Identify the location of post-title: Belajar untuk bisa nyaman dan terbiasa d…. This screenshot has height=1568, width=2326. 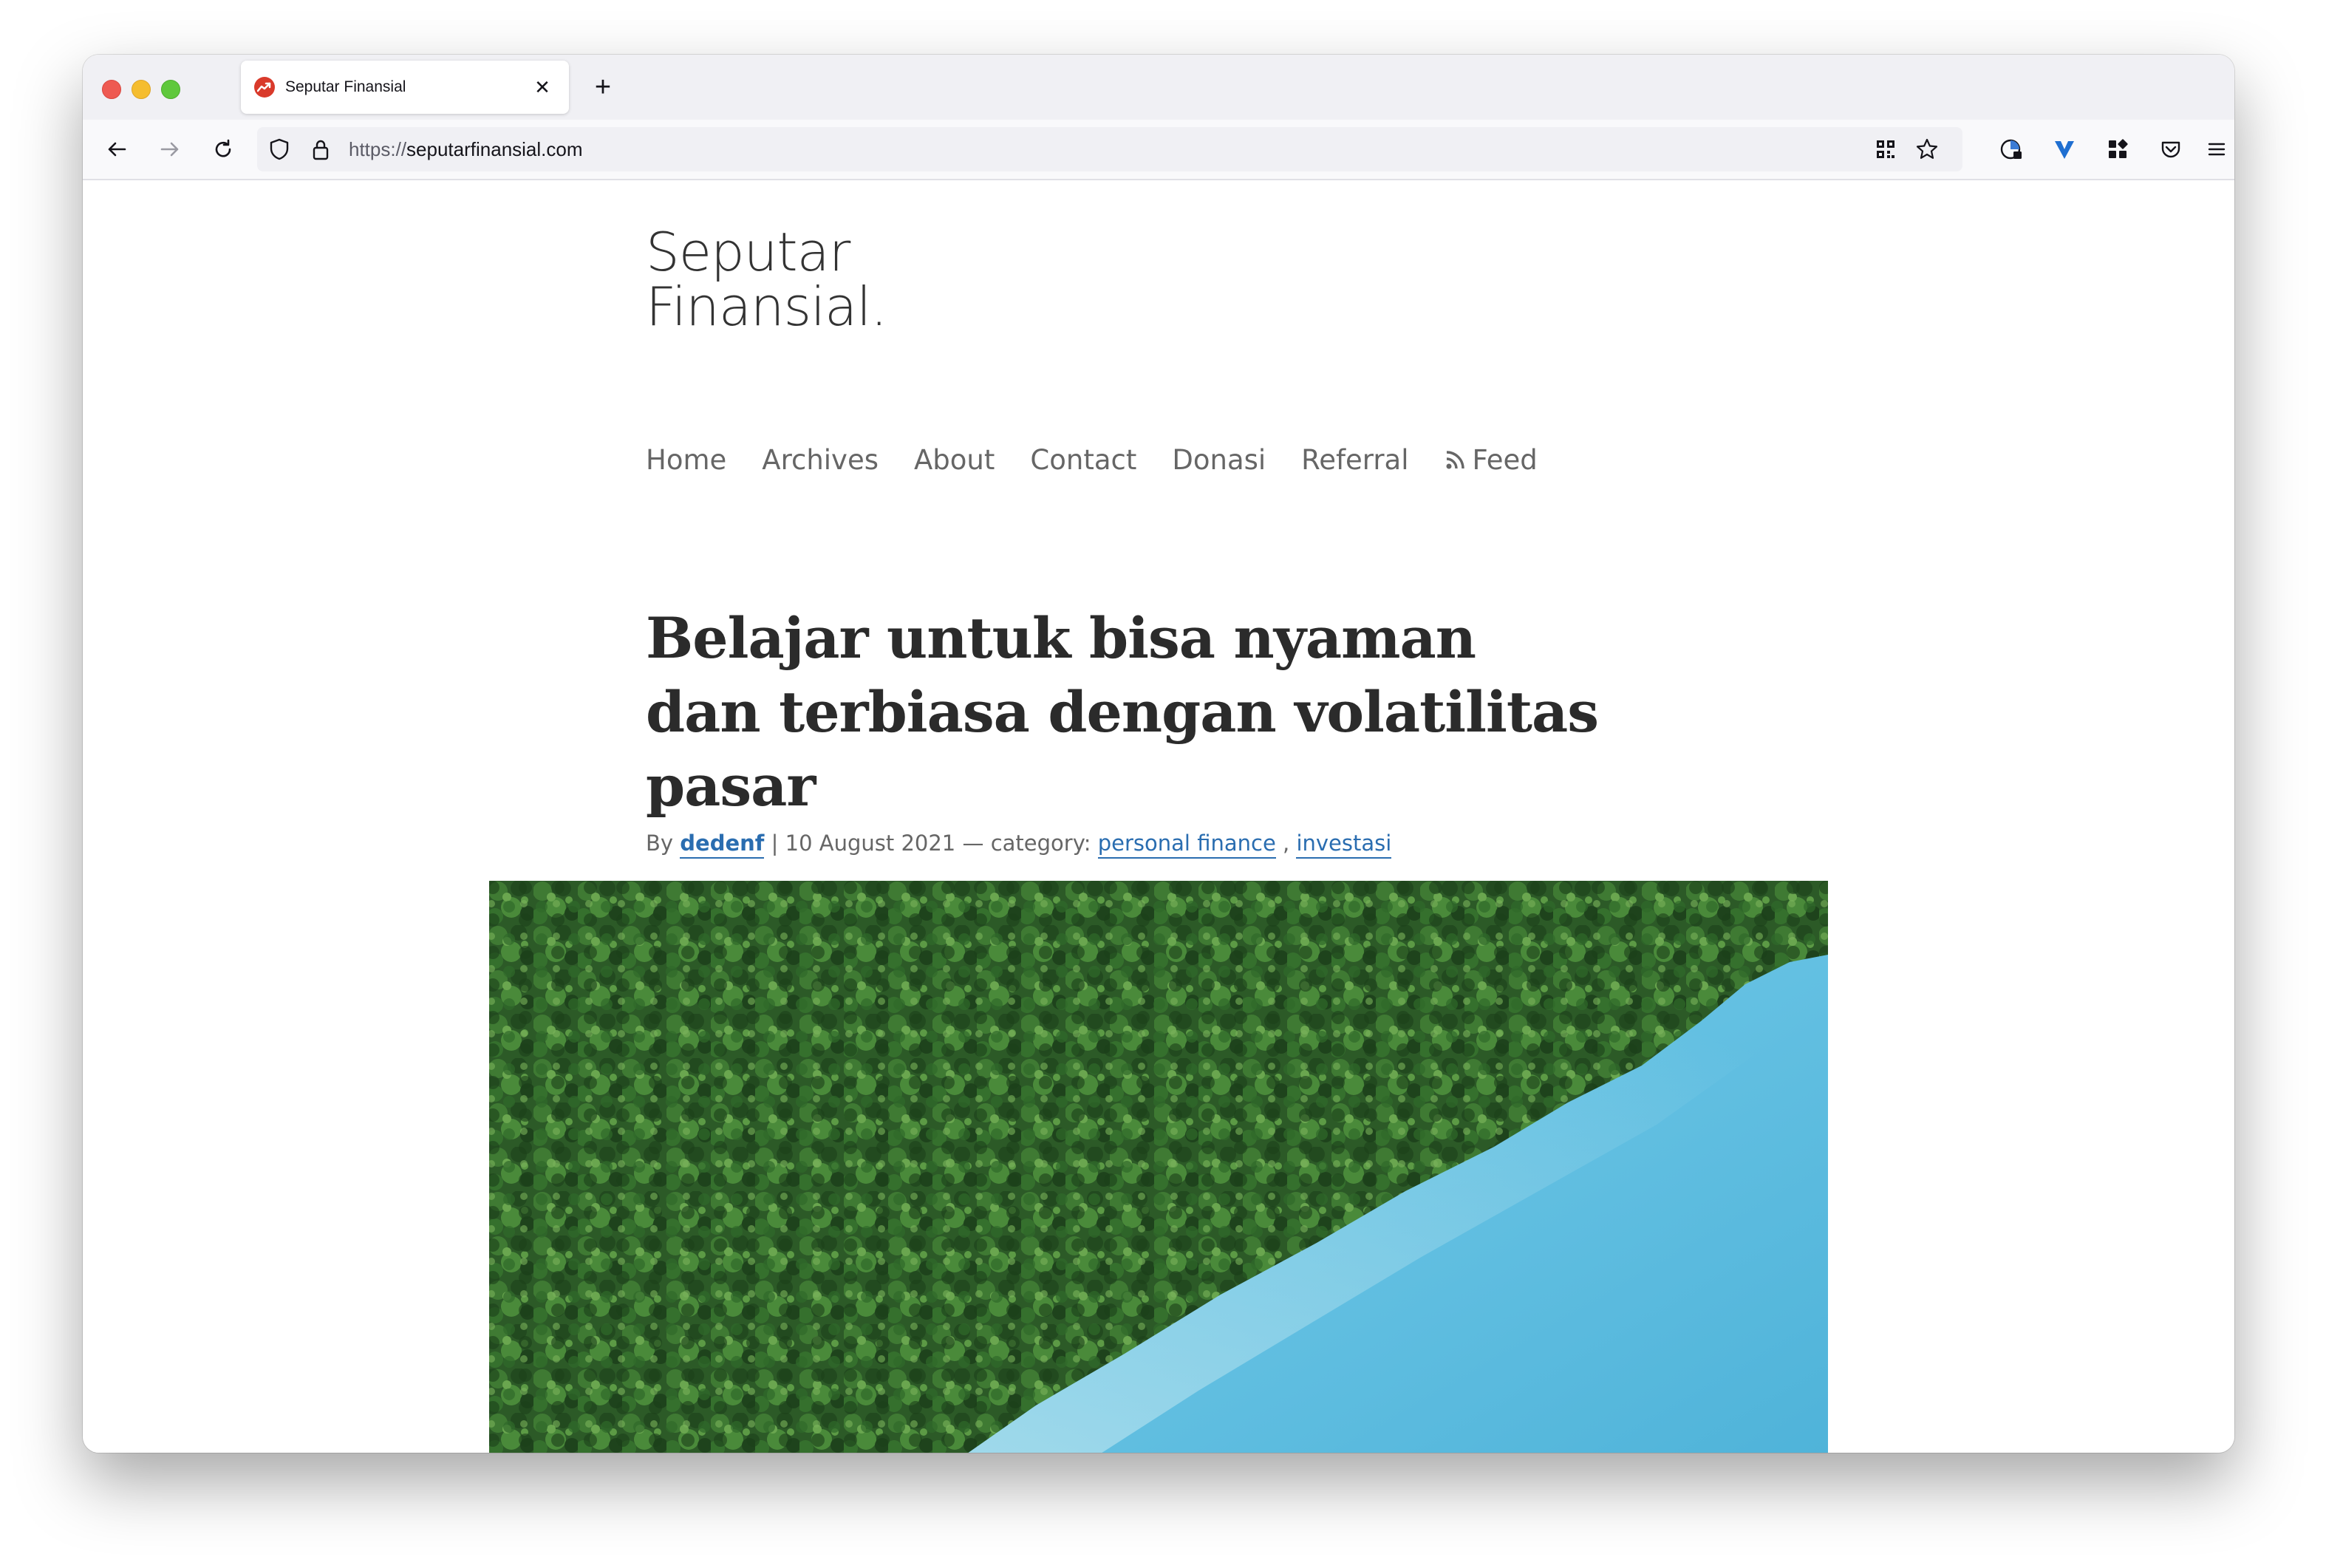
(1123, 712).